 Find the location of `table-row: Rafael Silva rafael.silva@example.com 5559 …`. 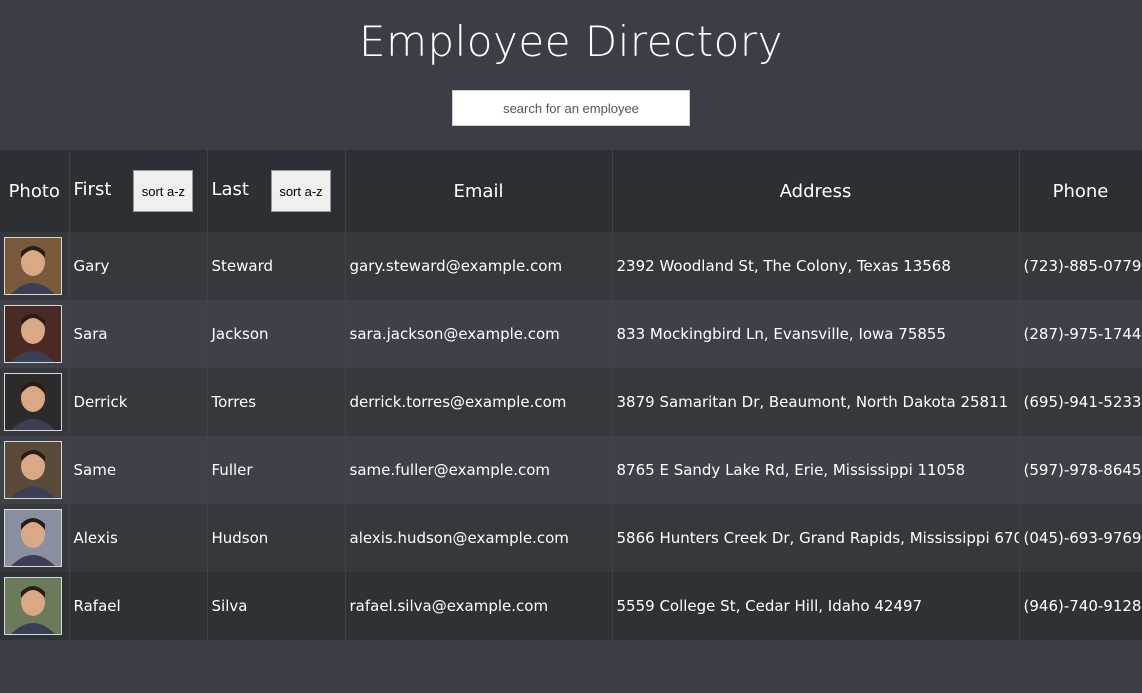

table-row: Rafael Silva rafael.silva@example.com 5559 … is located at coordinates (571, 606).